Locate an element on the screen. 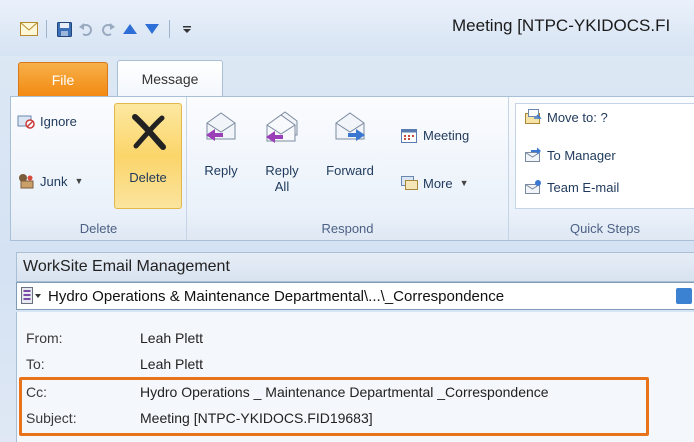 This screenshot has height=442, width=694. quick-access-toolbar is located at coordinates (108, 29).